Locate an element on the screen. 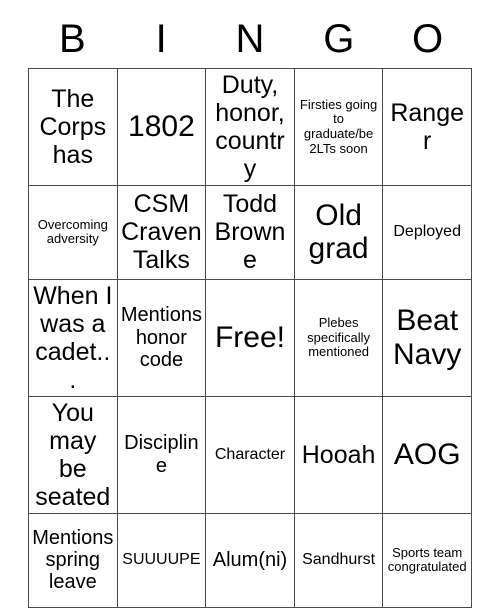  bingo-header-letter-g: G is located at coordinates (339, 39).